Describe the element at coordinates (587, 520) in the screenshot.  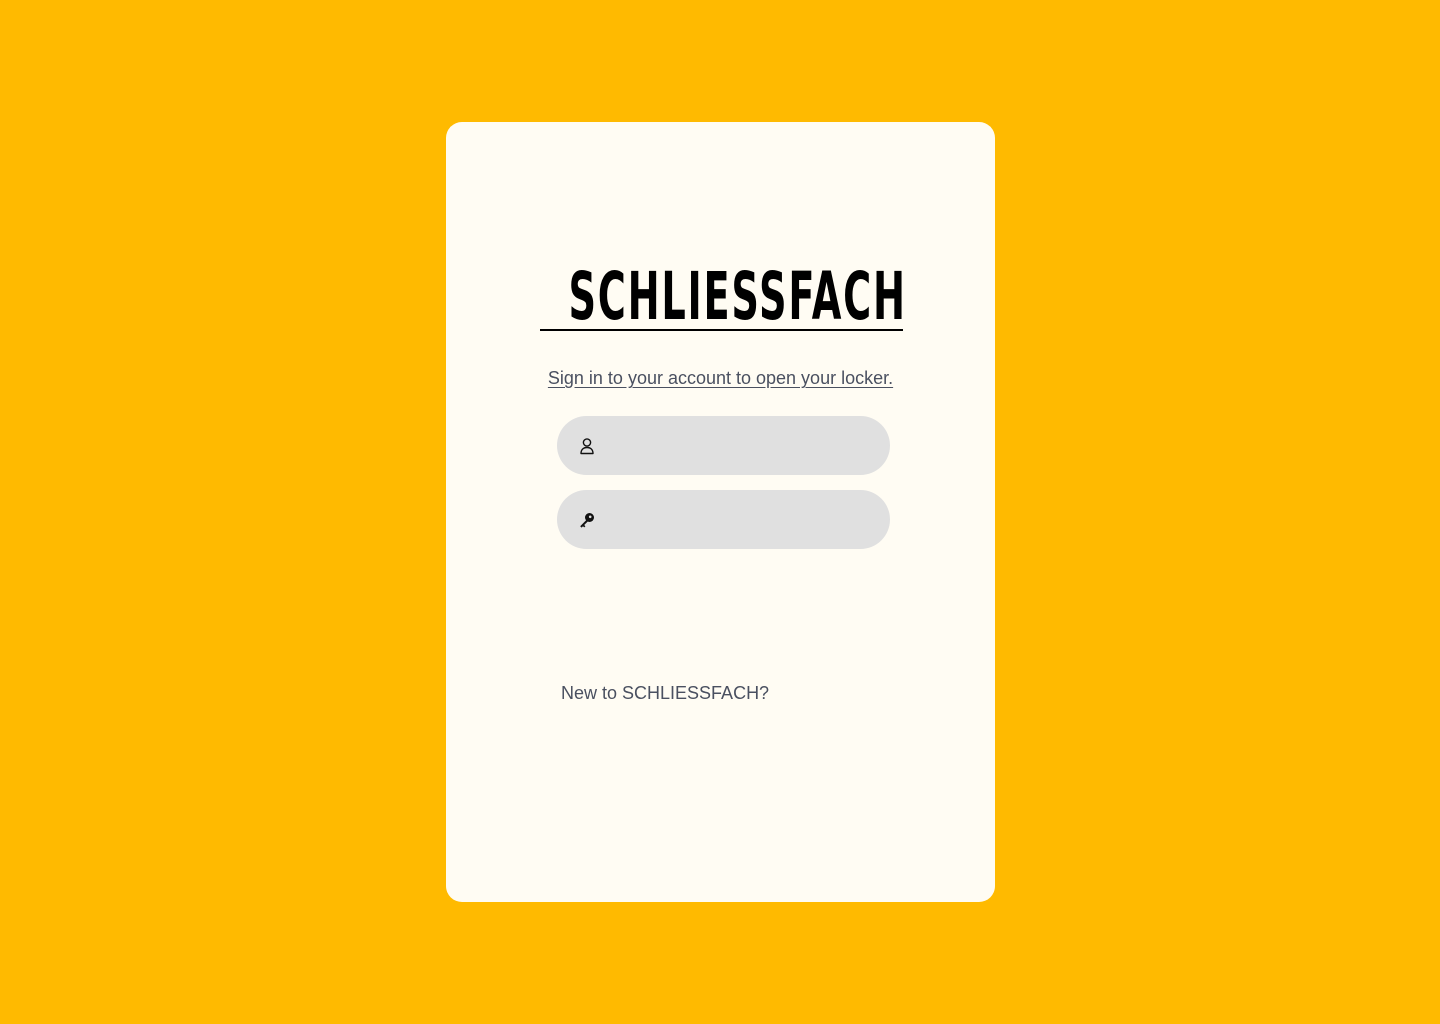
I see `key-icon` at that location.